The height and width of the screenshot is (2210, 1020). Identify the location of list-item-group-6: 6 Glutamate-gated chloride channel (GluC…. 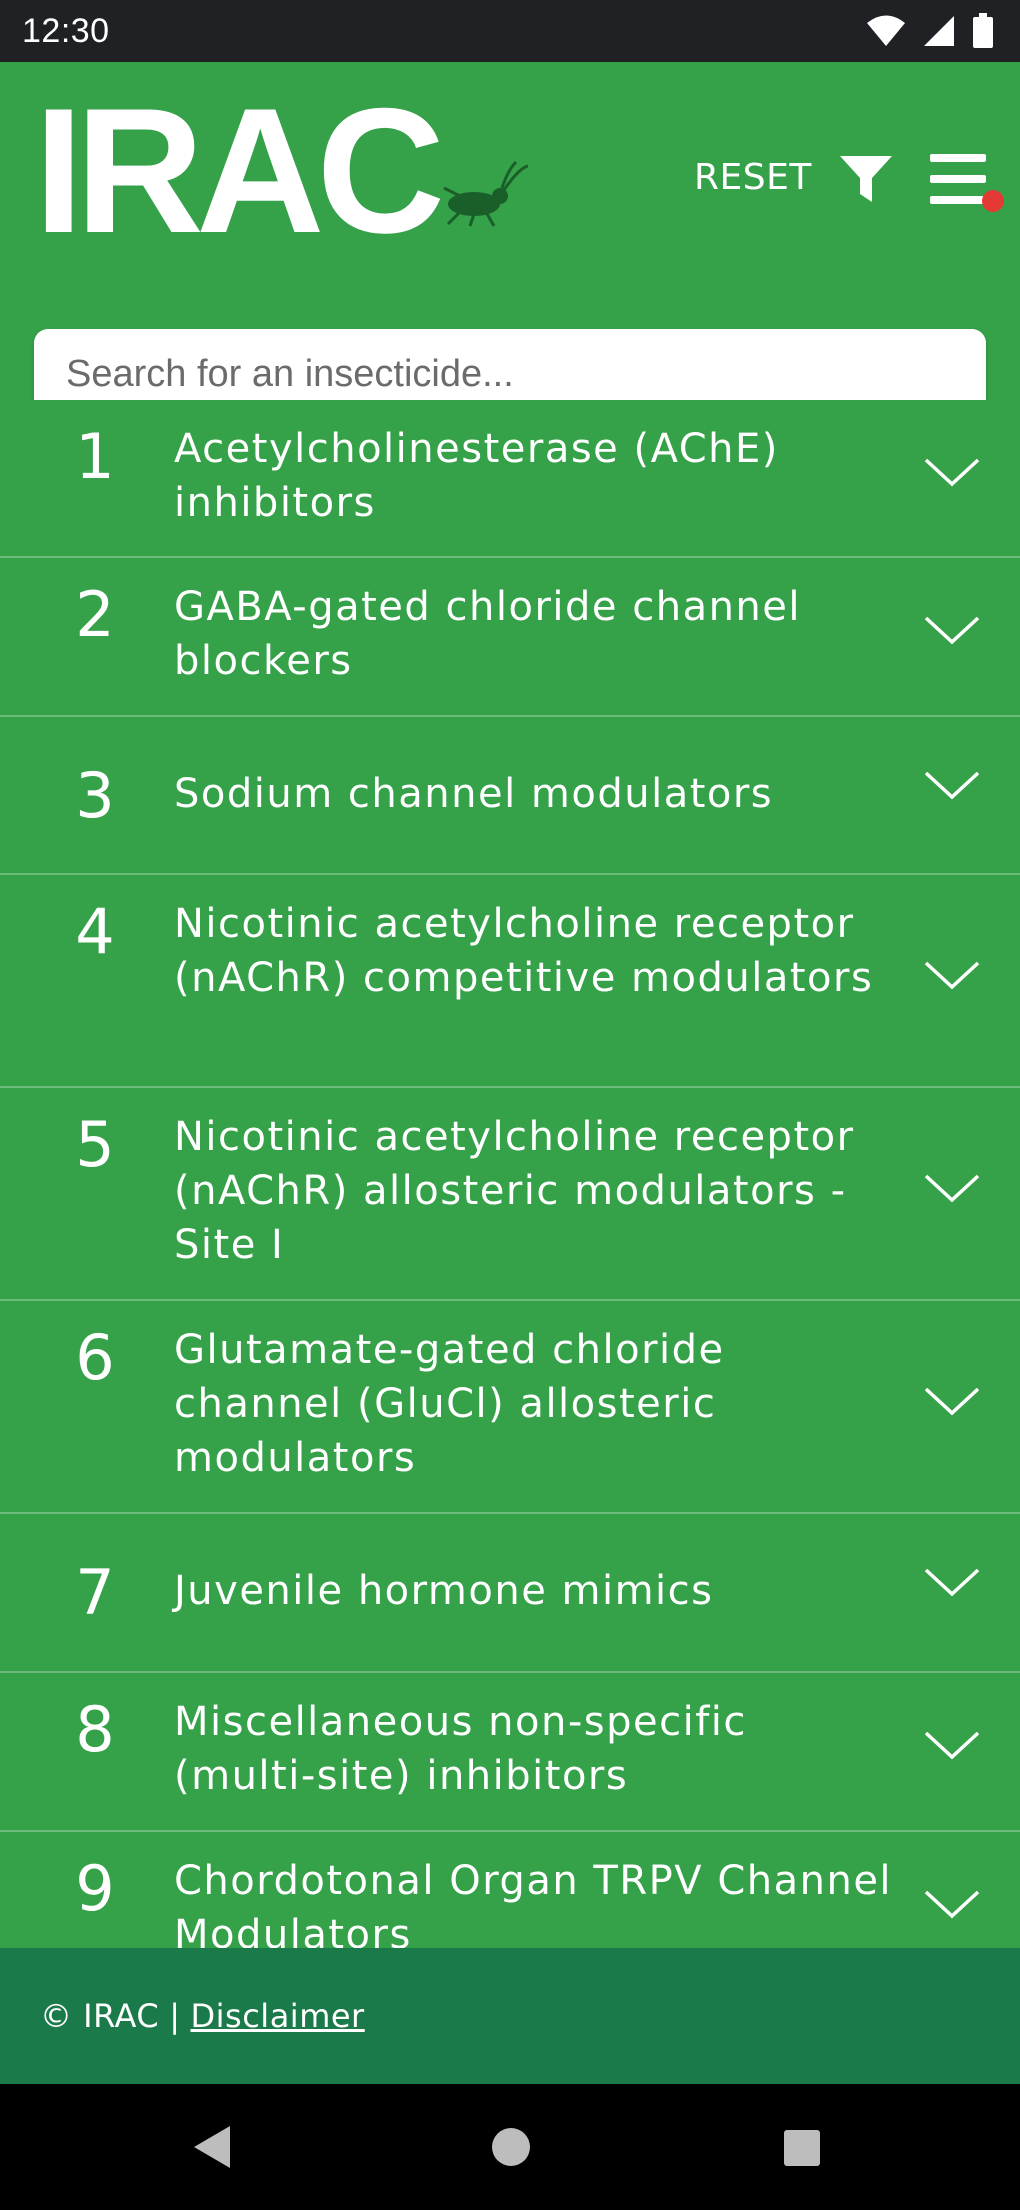
(510, 1407).